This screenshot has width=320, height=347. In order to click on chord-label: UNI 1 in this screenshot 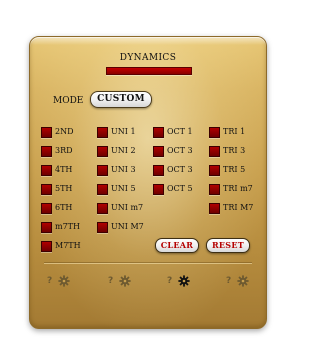, I will do `click(123, 131)`.